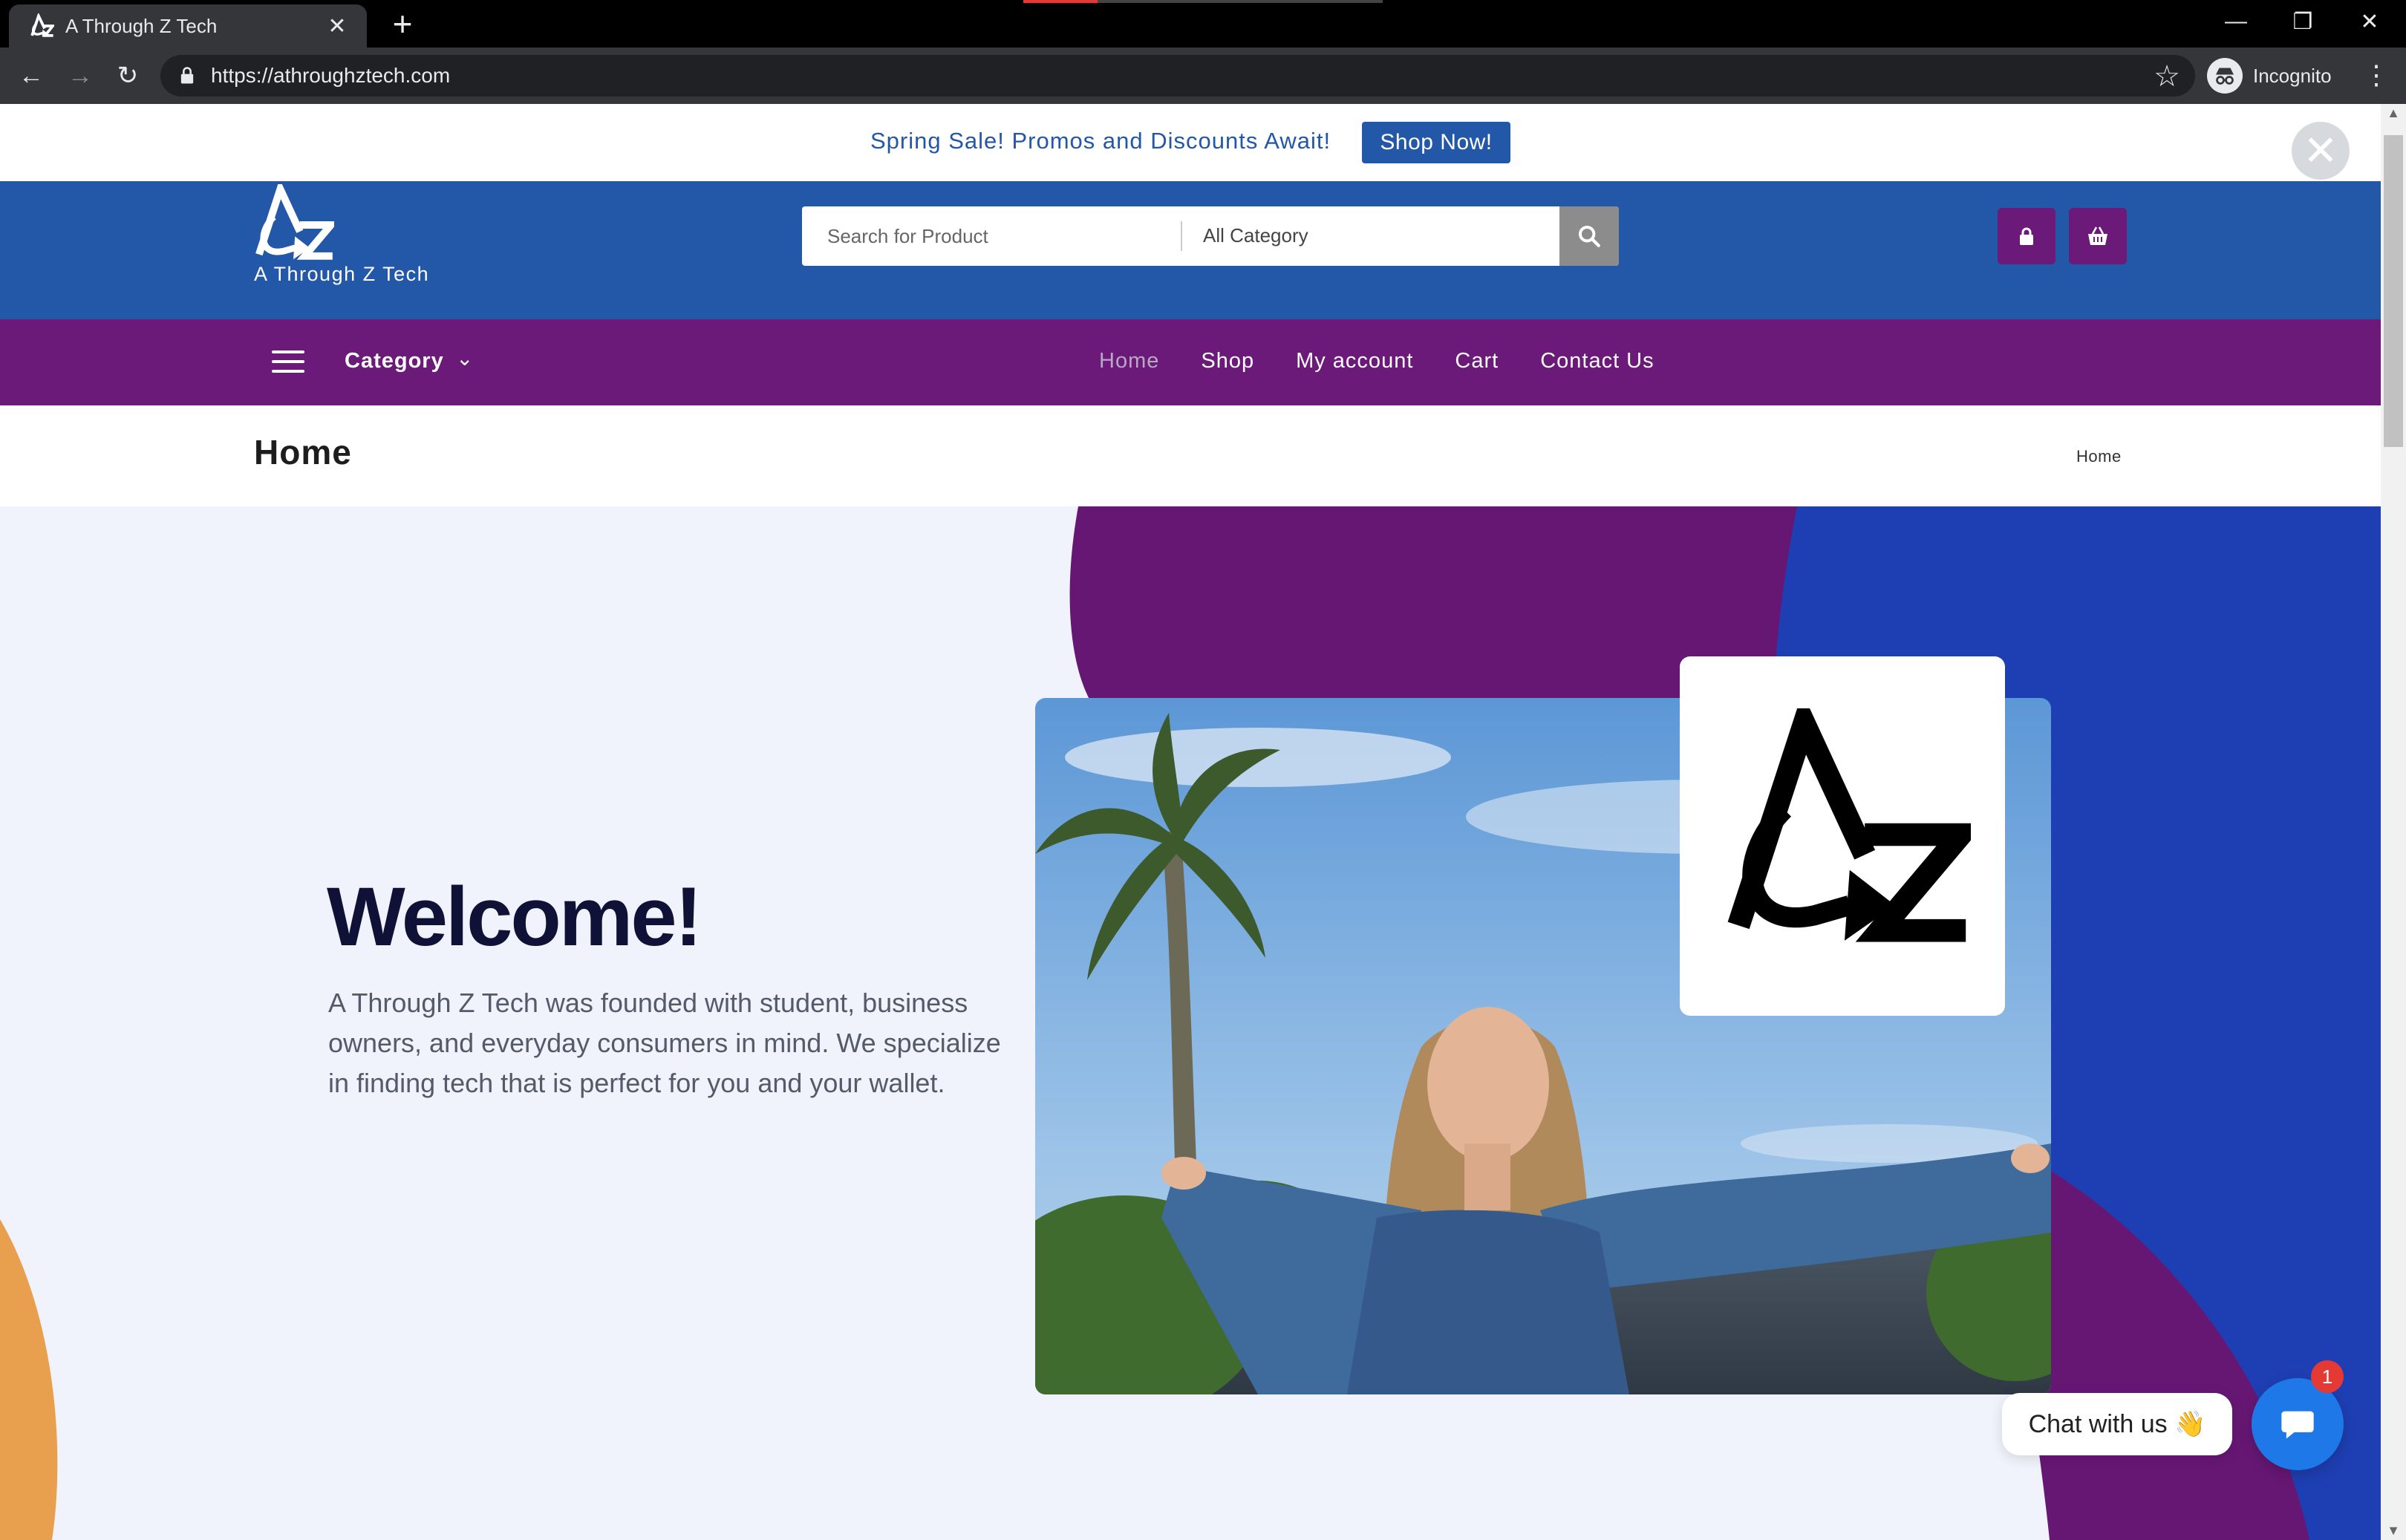 The width and height of the screenshot is (2406, 1540). I want to click on logo-card, so click(1843, 836).